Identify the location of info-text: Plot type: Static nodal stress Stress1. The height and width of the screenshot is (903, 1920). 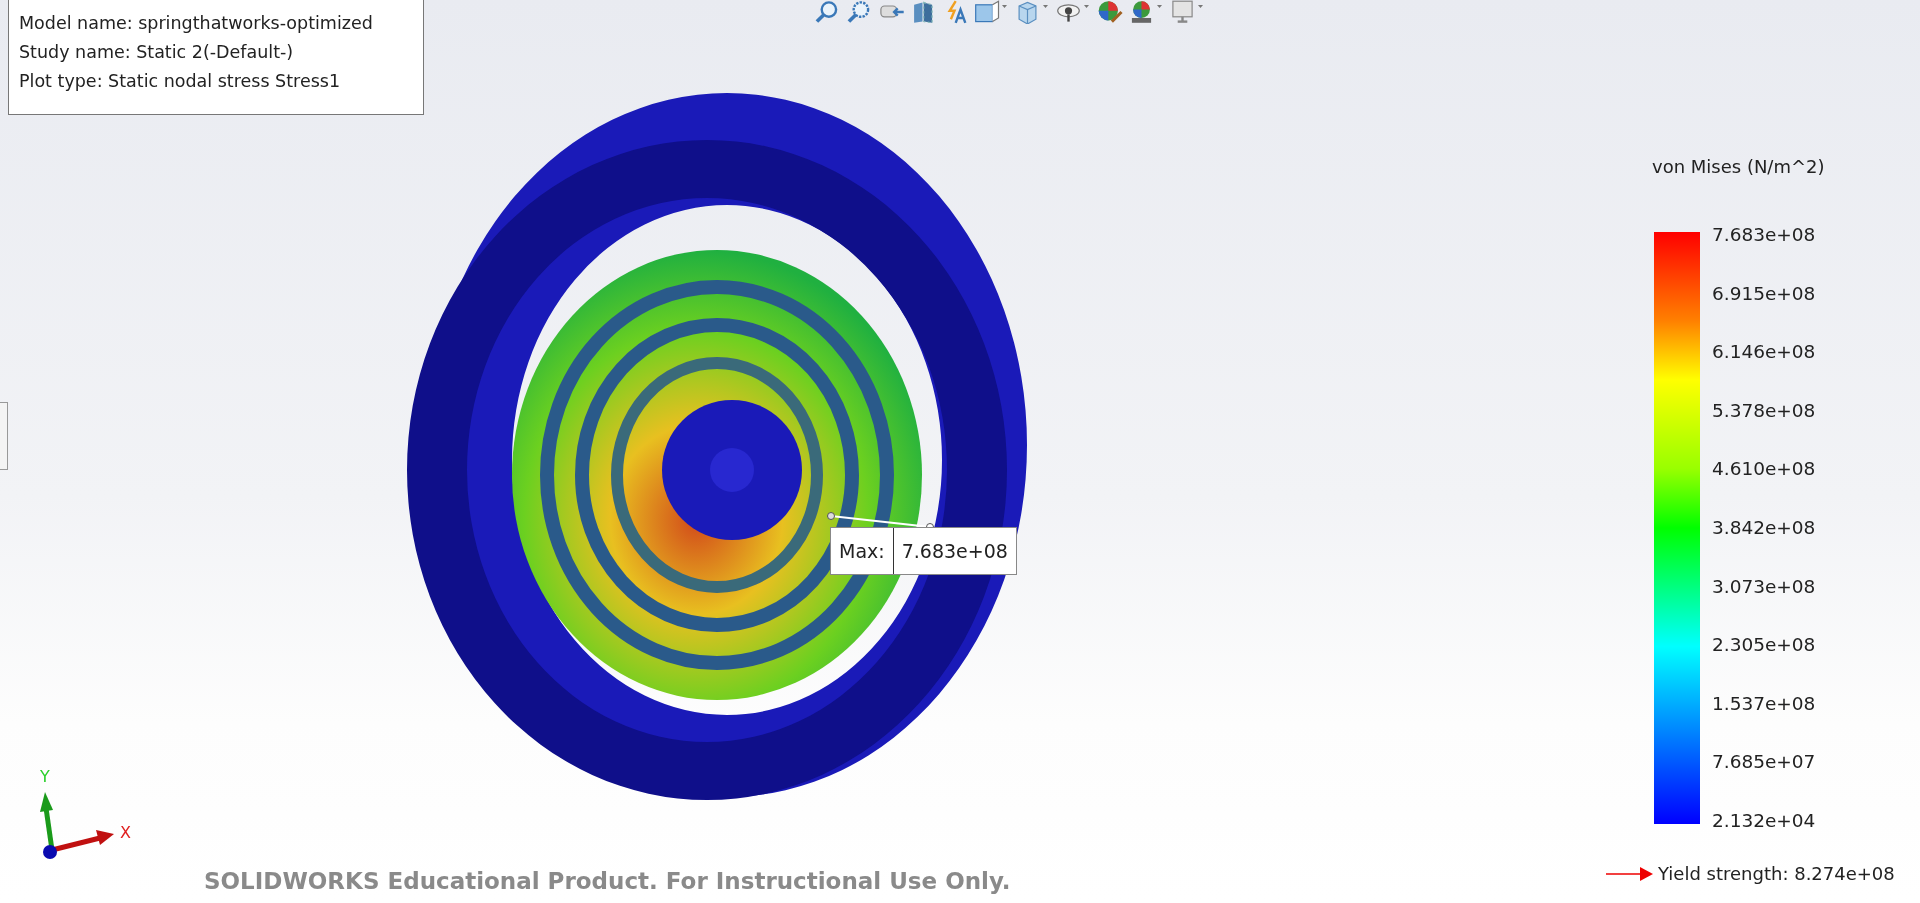
(180, 81).